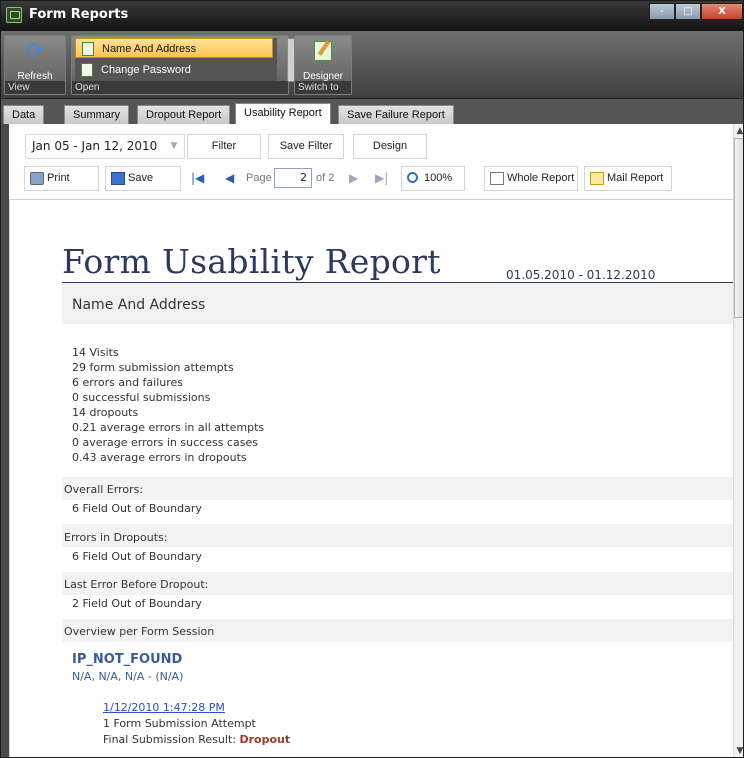 This screenshot has width=744, height=758. What do you see at coordinates (116, 537) in the screenshot?
I see `dropout-errors-heading: Errors in Dropouts:` at bounding box center [116, 537].